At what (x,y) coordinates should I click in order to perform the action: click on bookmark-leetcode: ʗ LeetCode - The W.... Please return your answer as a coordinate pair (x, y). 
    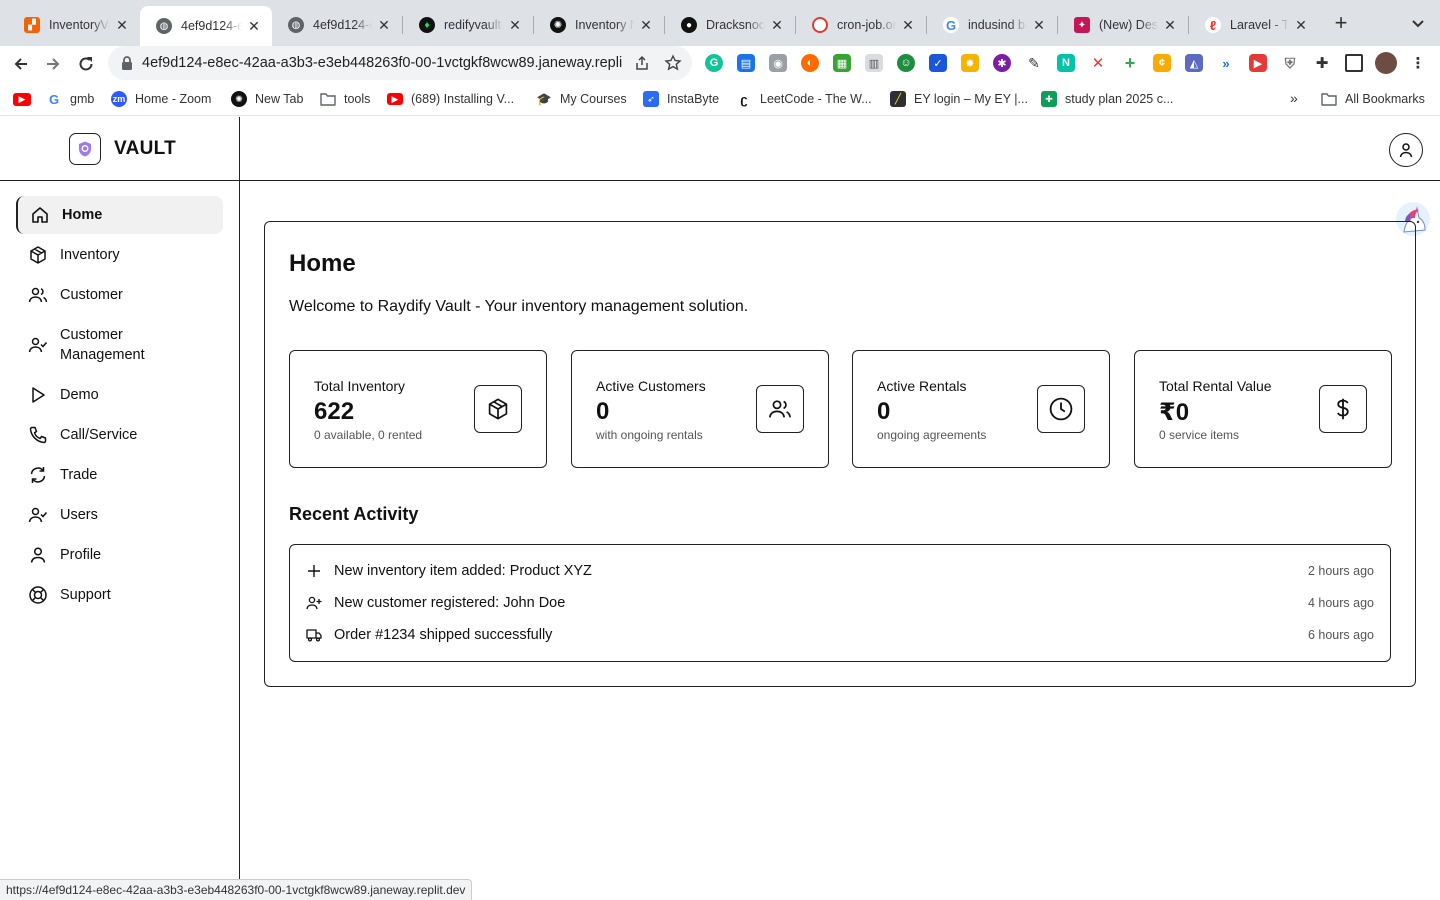
    Looking at the image, I should click on (804, 99).